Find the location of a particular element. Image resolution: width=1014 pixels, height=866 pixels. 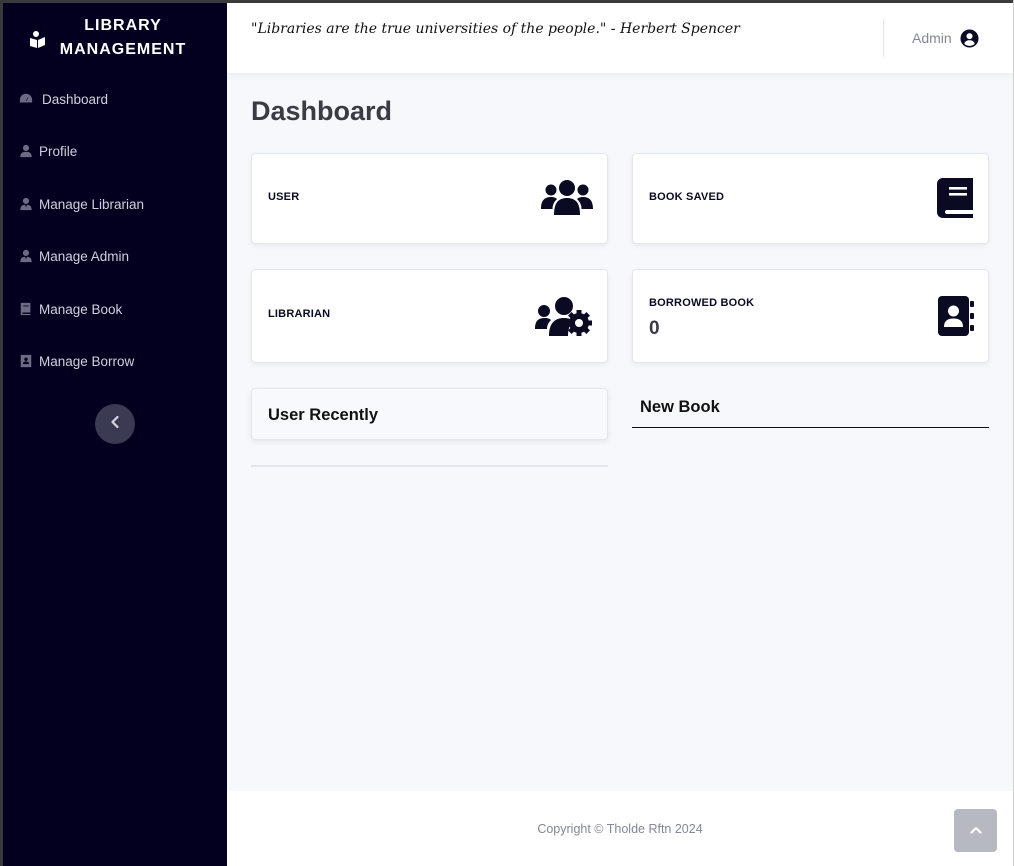

user-name: Admin is located at coordinates (932, 38).